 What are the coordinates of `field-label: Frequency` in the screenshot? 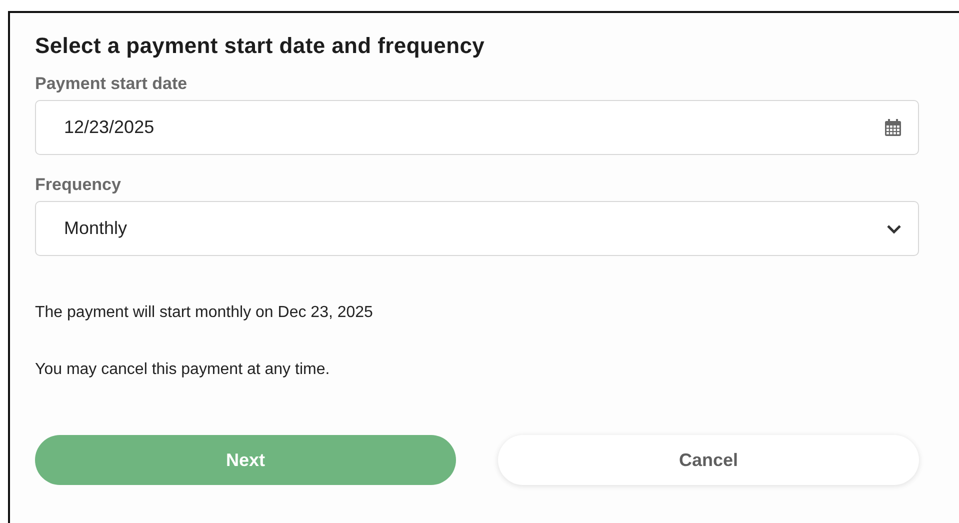 It's located at (78, 185).